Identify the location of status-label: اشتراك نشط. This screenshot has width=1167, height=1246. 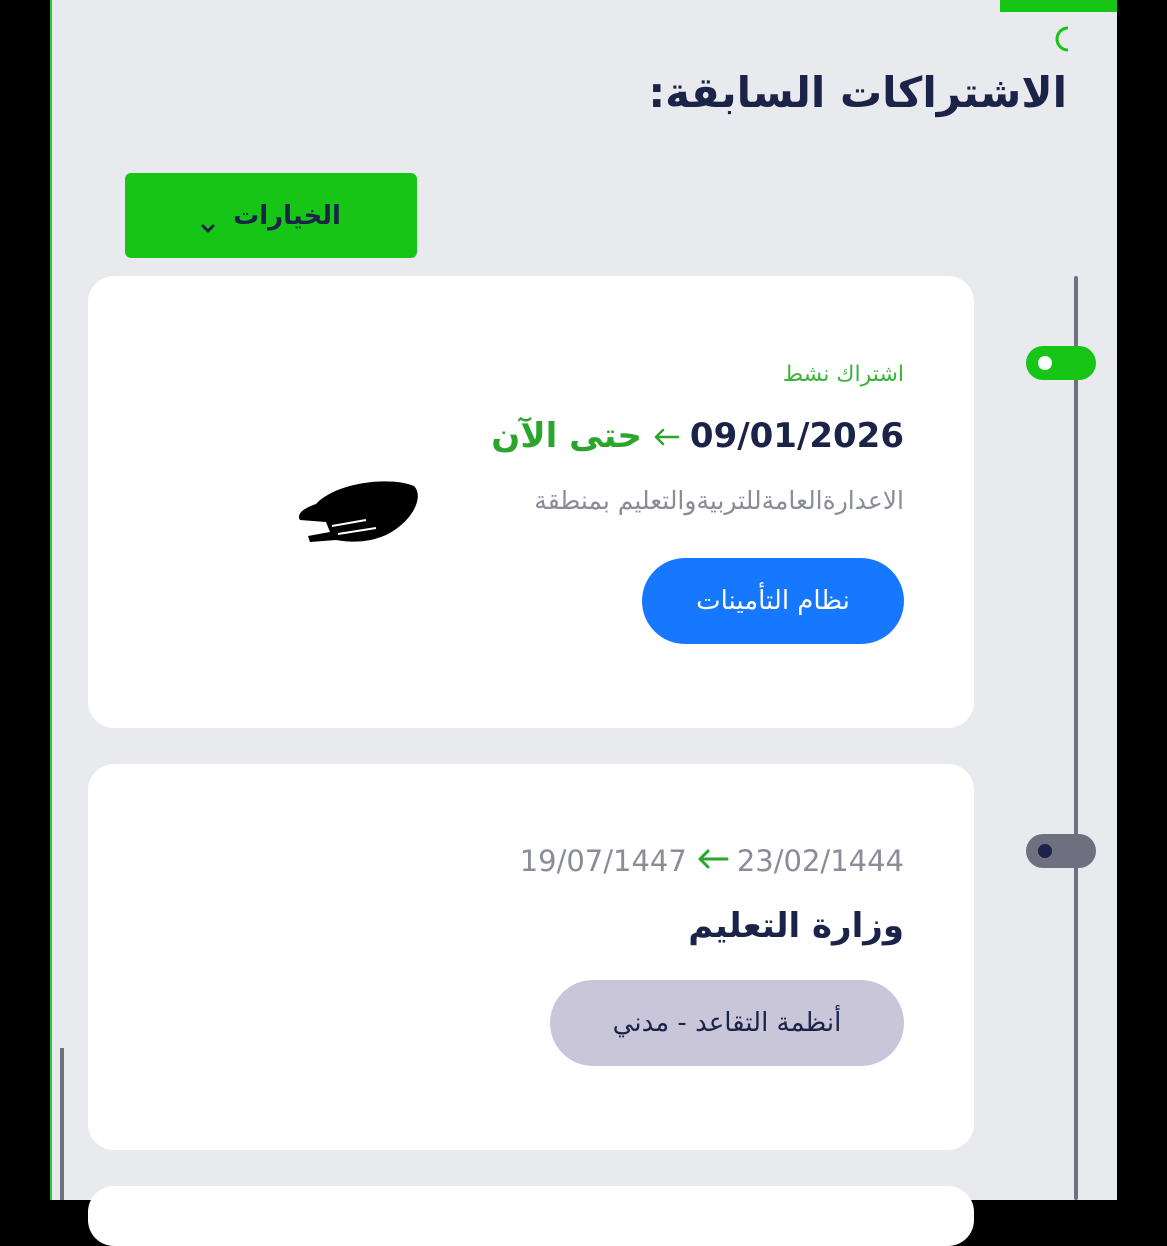
(843, 374).